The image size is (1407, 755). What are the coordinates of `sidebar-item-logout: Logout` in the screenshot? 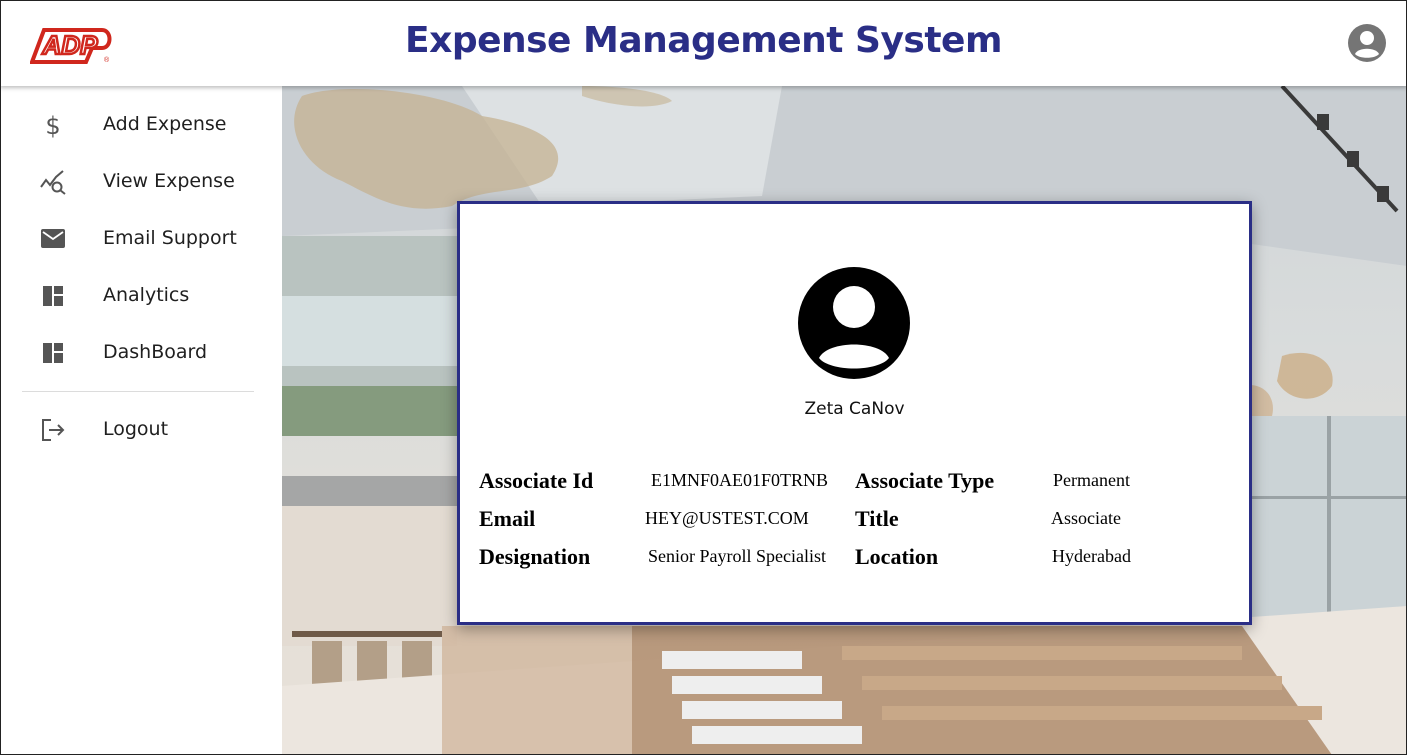 It's located at (141, 429).